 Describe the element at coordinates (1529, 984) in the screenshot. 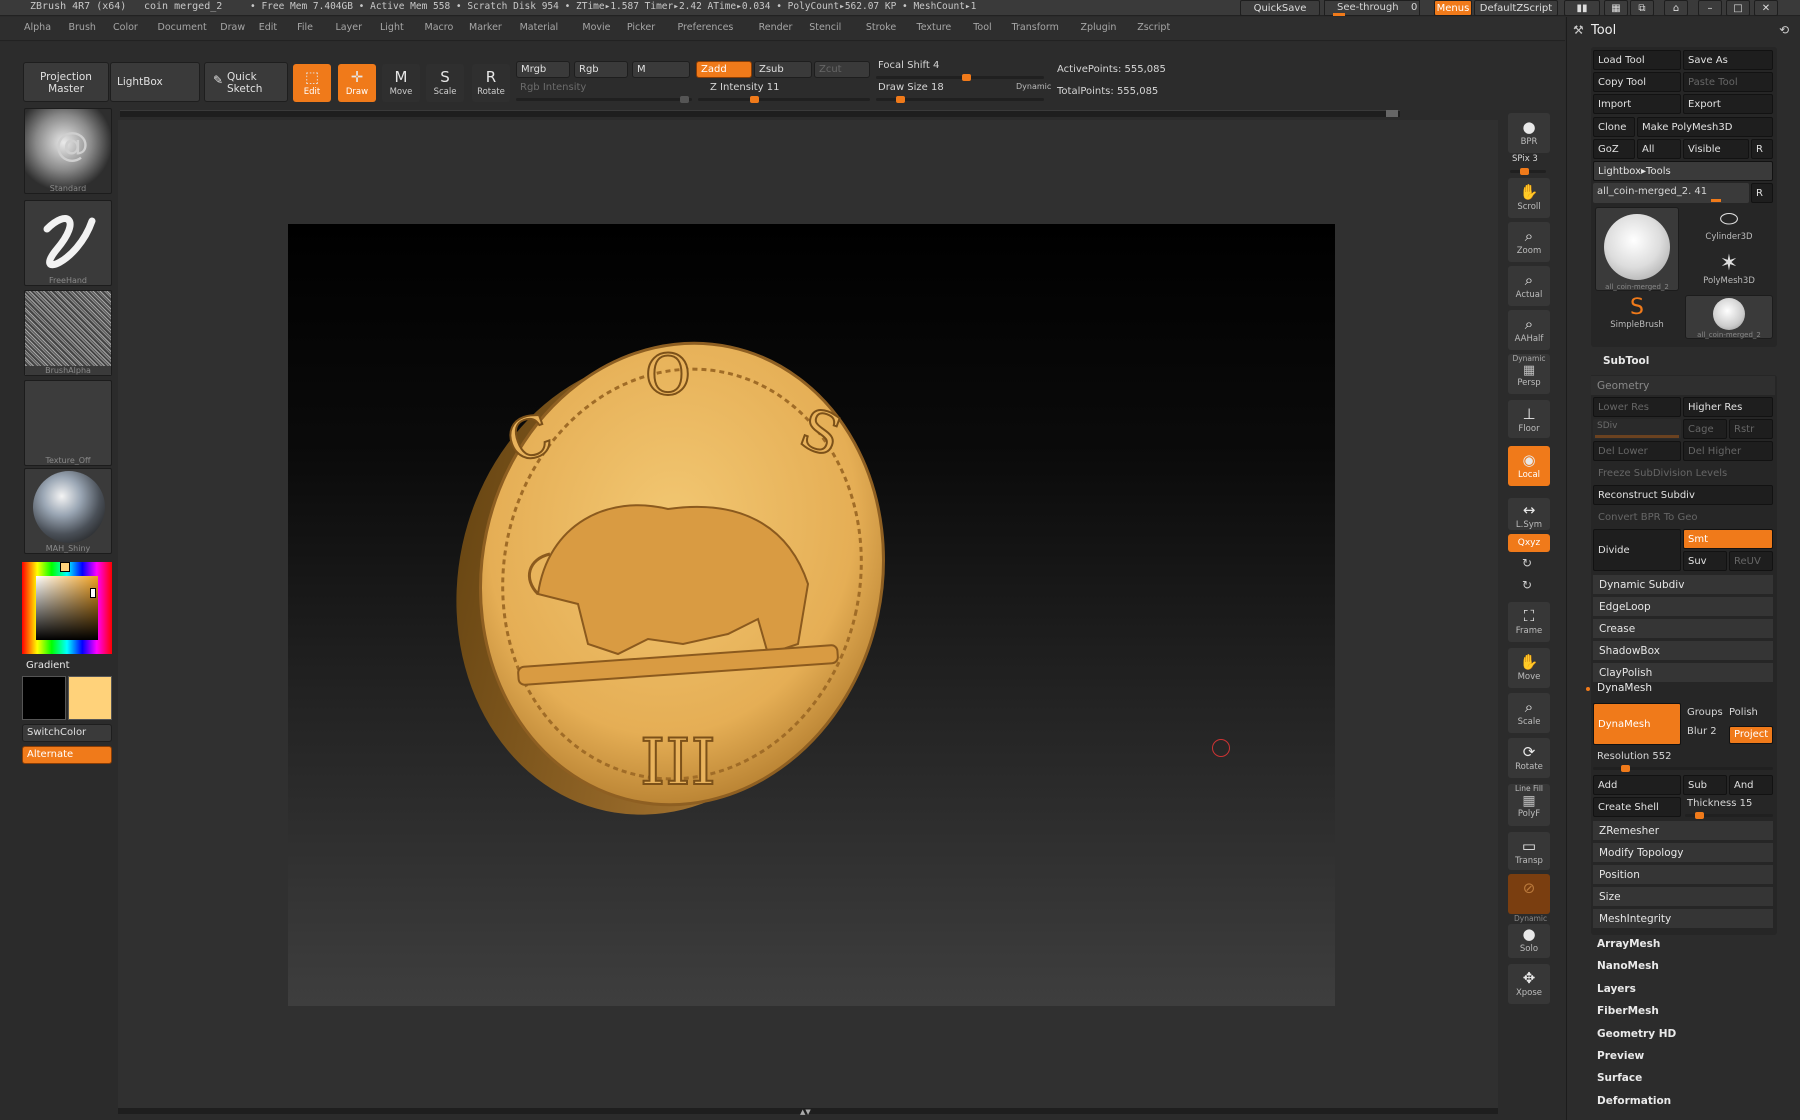

I see `xpose-button: ✥ Xpose` at that location.